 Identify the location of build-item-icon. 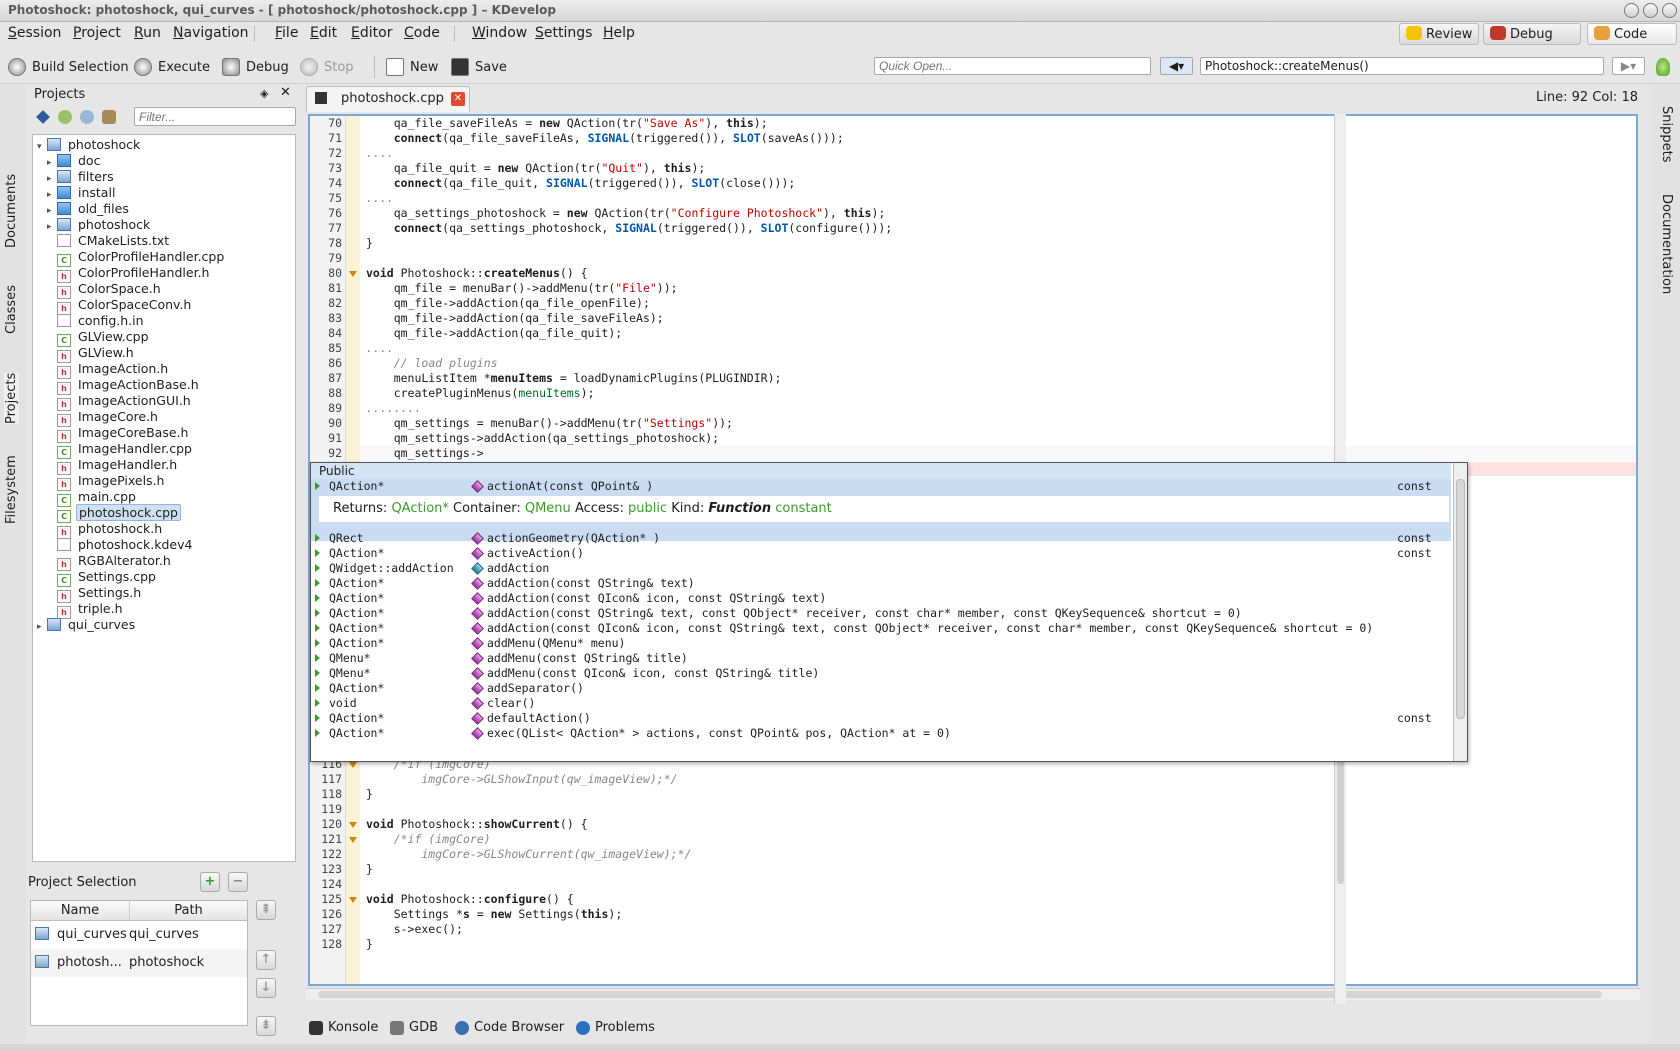
(65, 117).